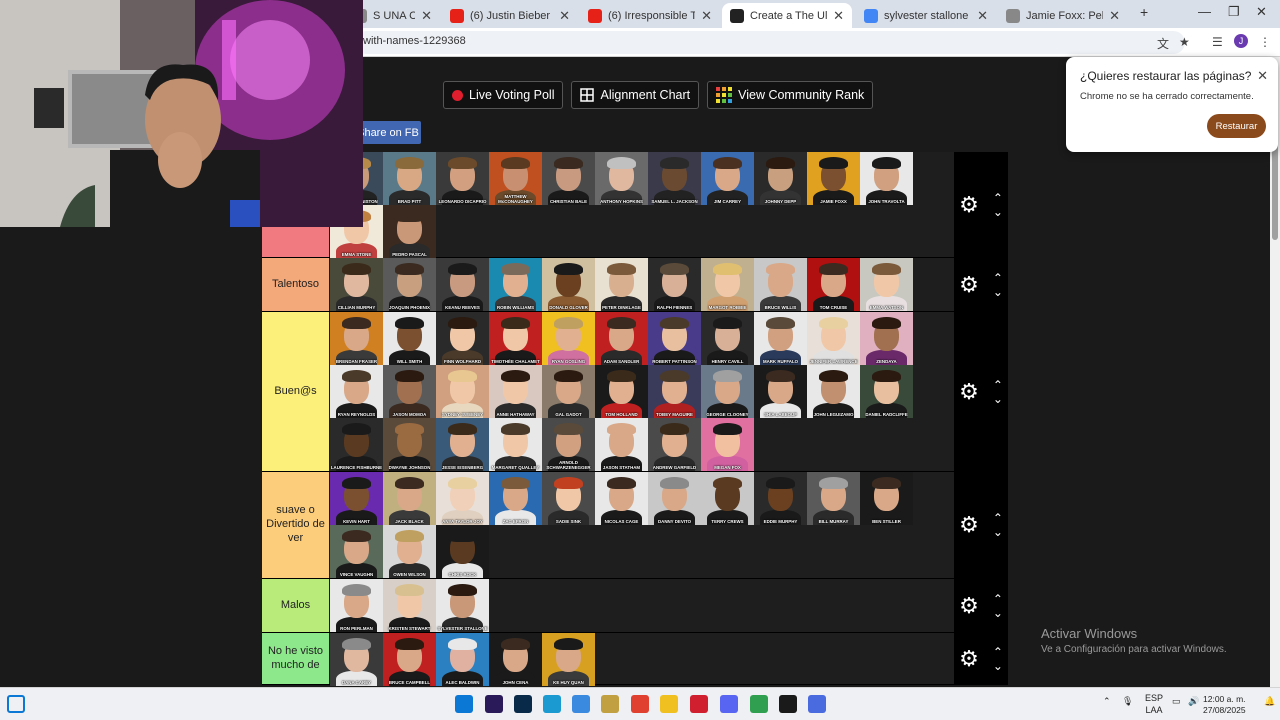  I want to click on actor-card: CILLIAN MURPHY, so click(356, 284).